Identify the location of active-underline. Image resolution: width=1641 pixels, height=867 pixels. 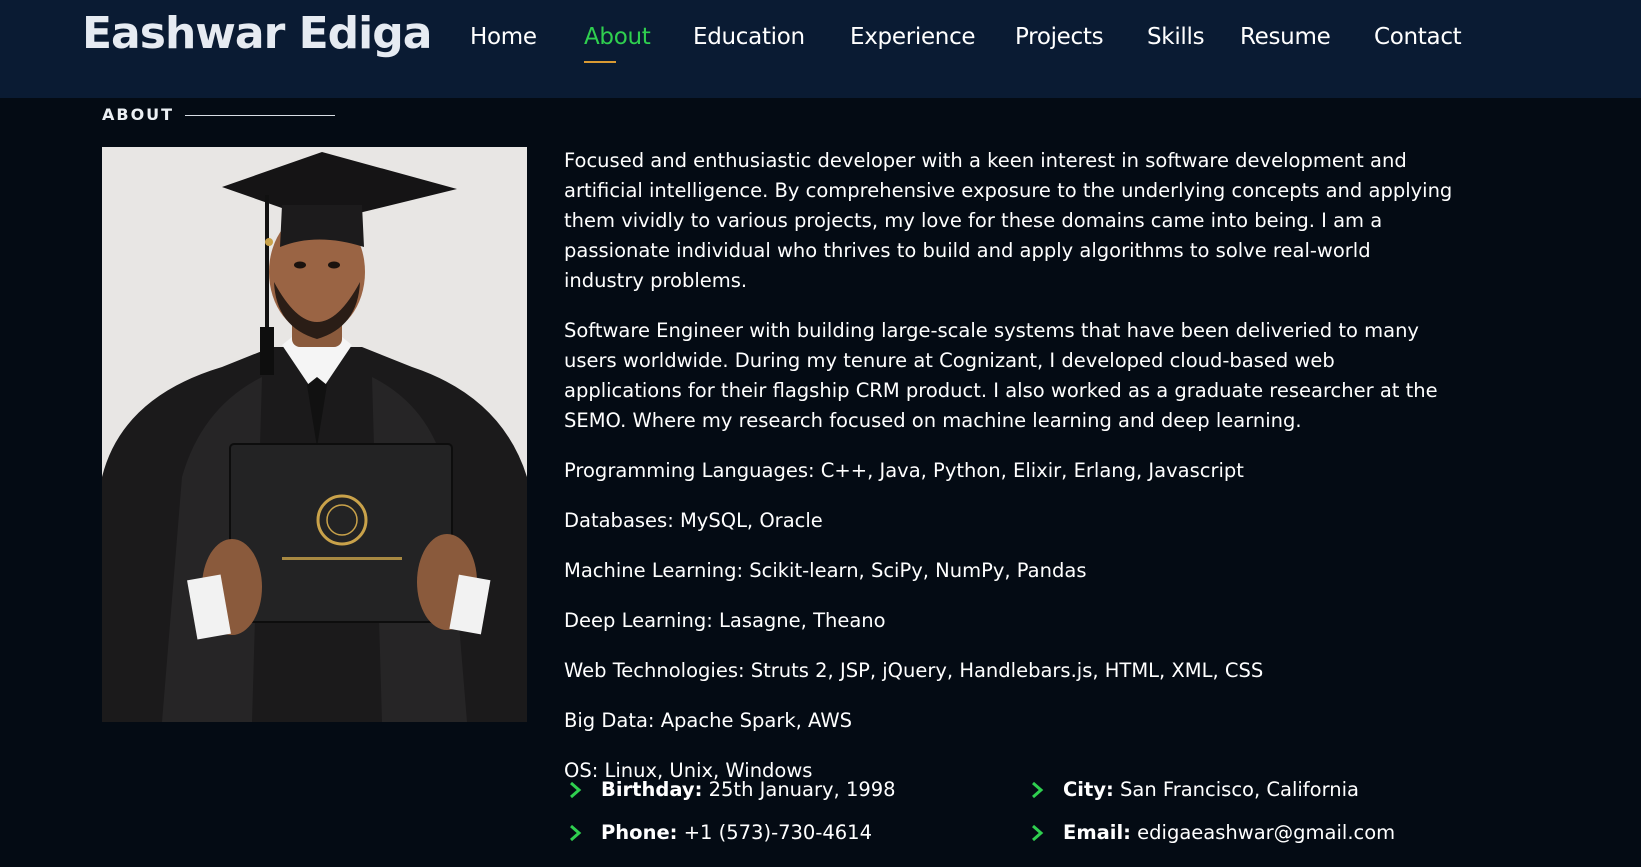
(600, 62).